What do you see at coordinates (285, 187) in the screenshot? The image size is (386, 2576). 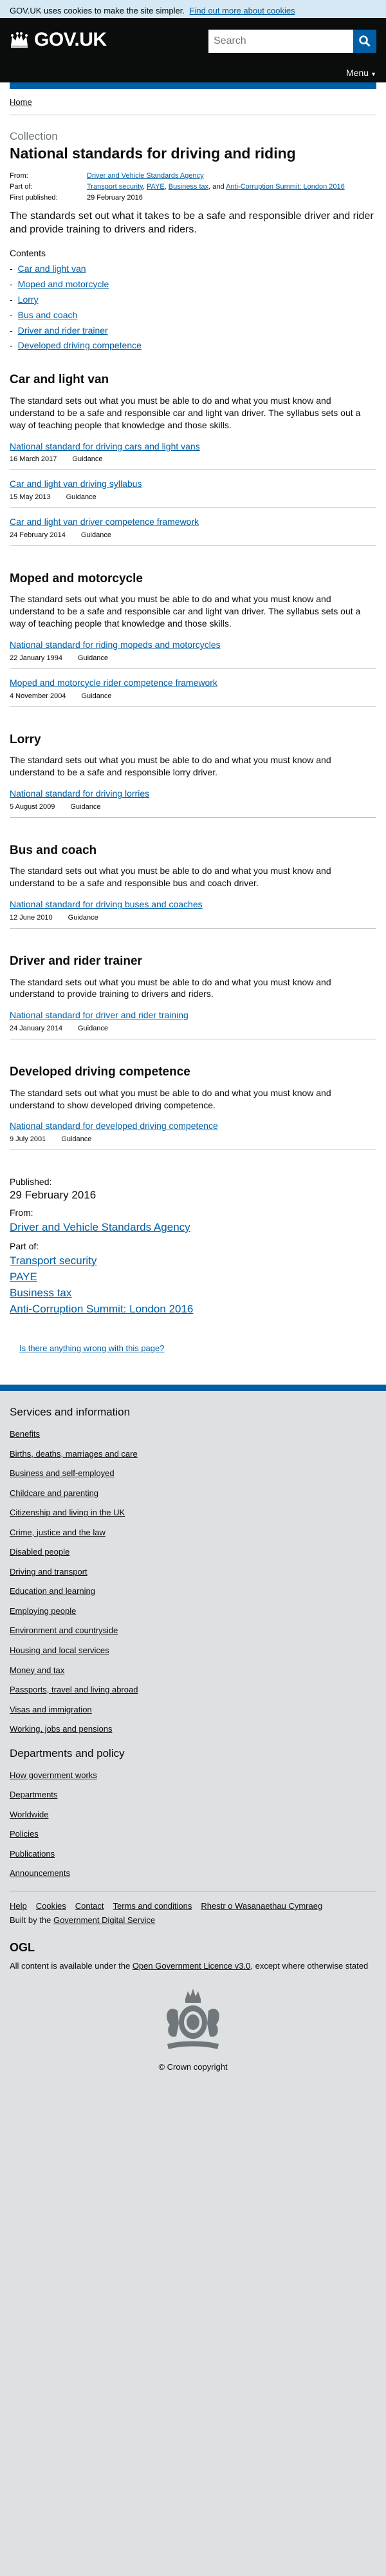 I see `meta-part-of-link: Anti-Corruption Summit: London 2016` at bounding box center [285, 187].